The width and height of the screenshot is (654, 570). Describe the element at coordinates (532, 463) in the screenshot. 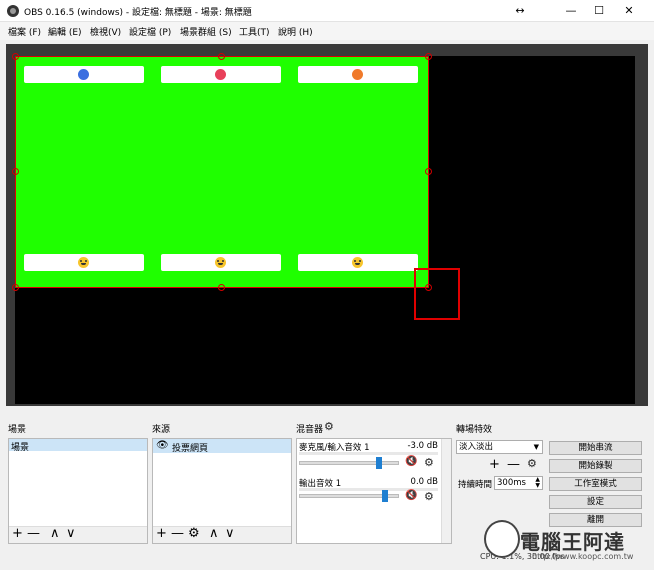

I see `transition-gear-icon: ⚙` at that location.